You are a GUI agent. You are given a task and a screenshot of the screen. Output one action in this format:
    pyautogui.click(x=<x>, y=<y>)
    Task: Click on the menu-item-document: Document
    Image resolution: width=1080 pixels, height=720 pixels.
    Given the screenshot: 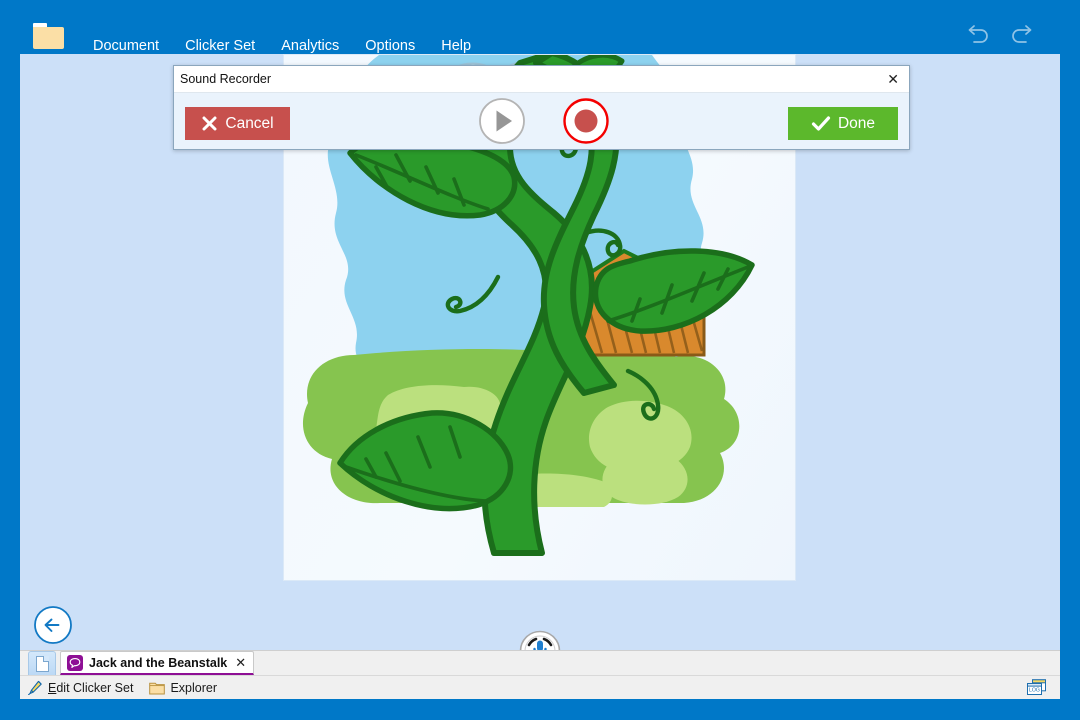 What is the action you would take?
    pyautogui.click(x=126, y=46)
    